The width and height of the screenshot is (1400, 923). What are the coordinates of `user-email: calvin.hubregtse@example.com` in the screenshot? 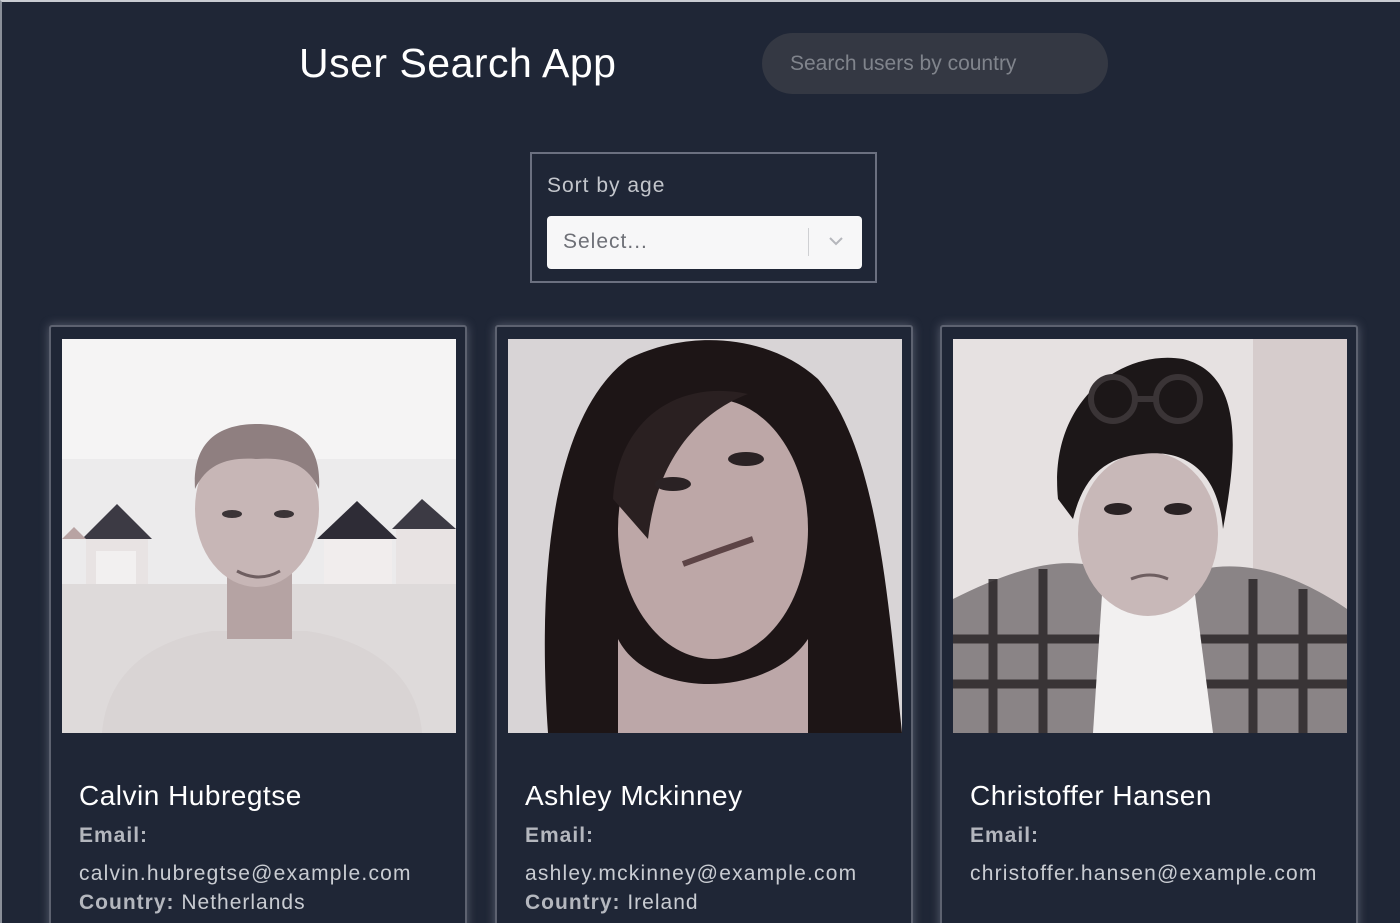 It's located at (245, 873).